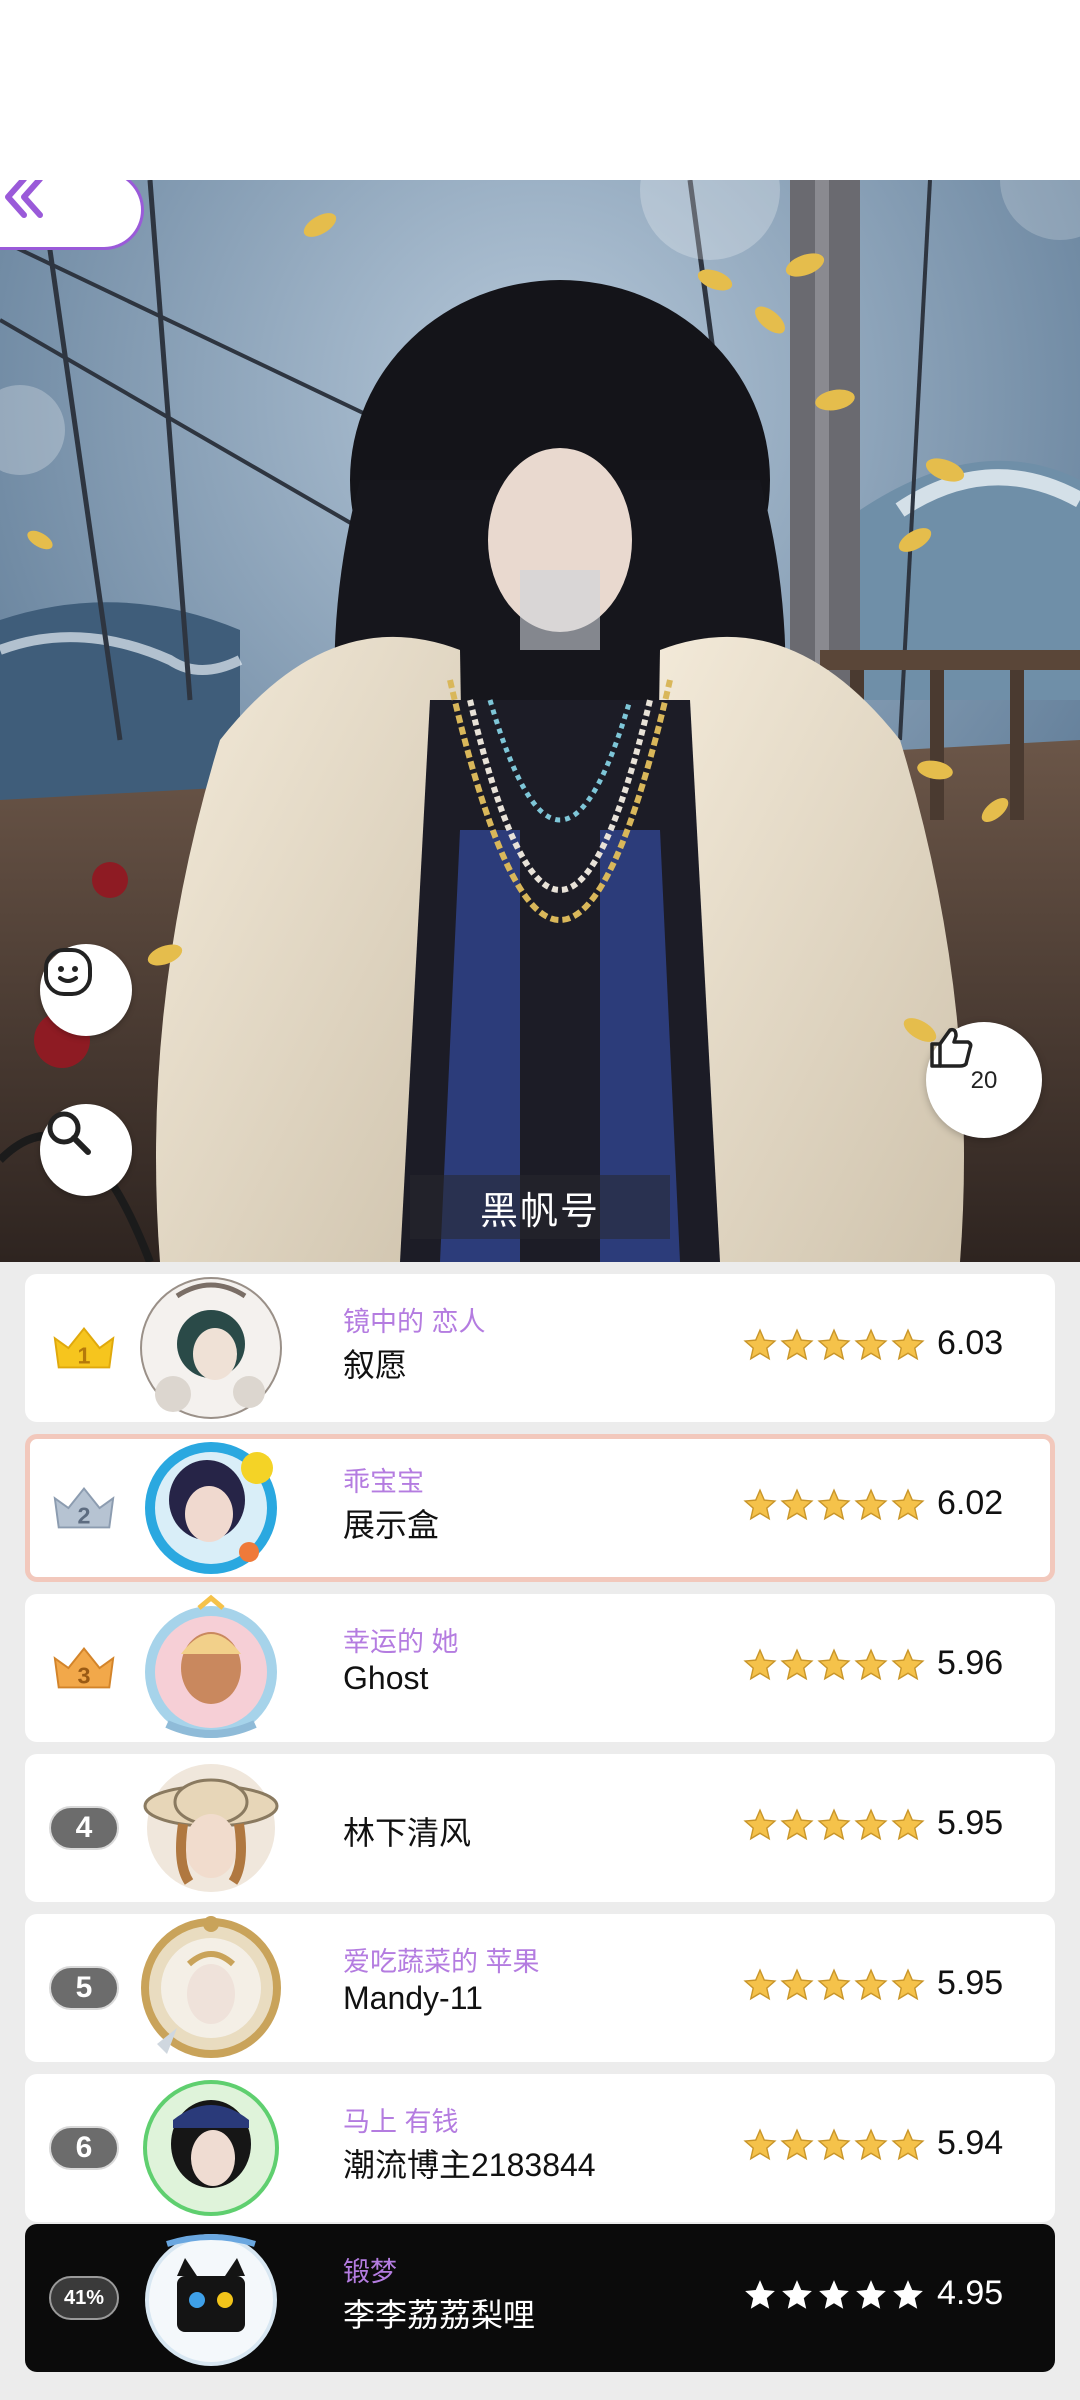  Describe the element at coordinates (375, 1365) in the screenshot. I see `player-name: 叙愿` at that location.